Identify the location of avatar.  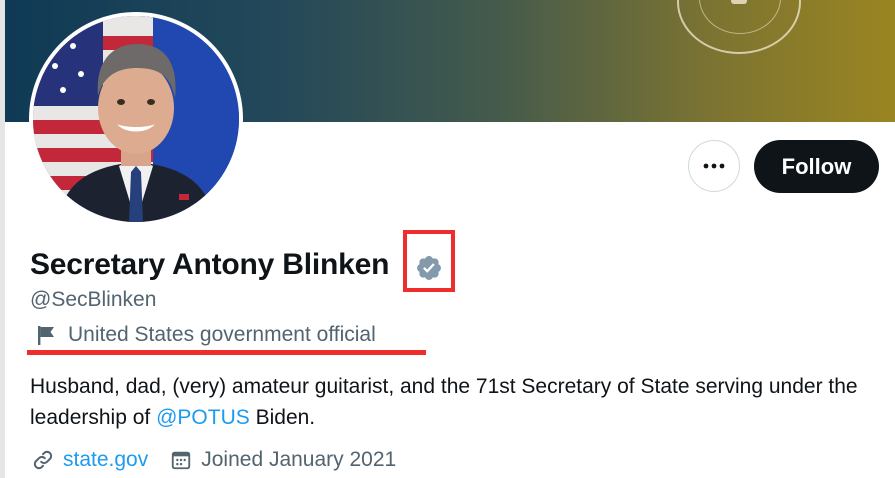
(136, 119).